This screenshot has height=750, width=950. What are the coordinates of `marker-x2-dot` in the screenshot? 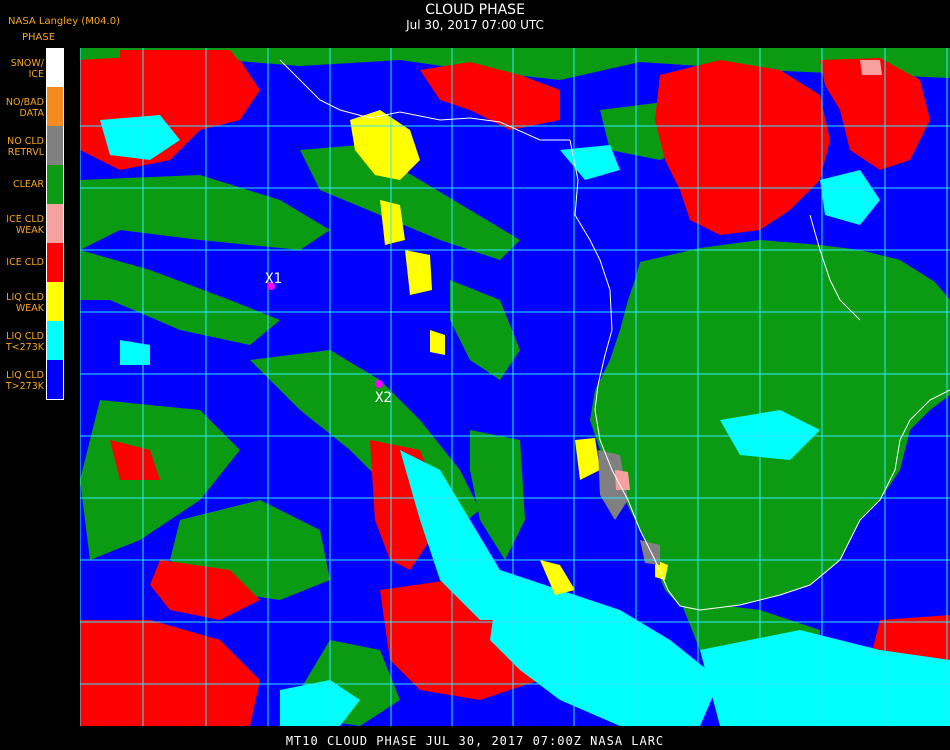 It's located at (379, 384).